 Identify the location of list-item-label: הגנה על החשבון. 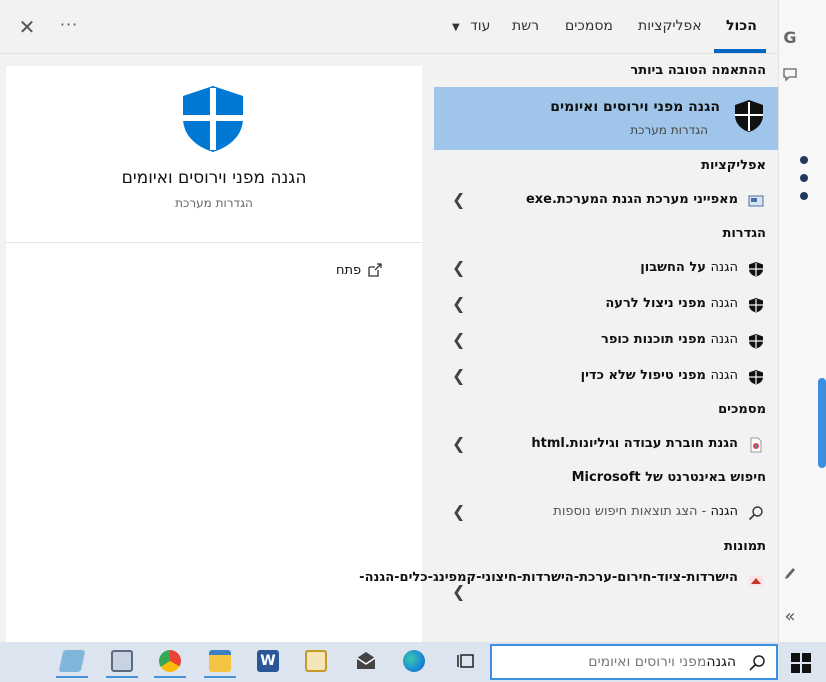
(689, 267).